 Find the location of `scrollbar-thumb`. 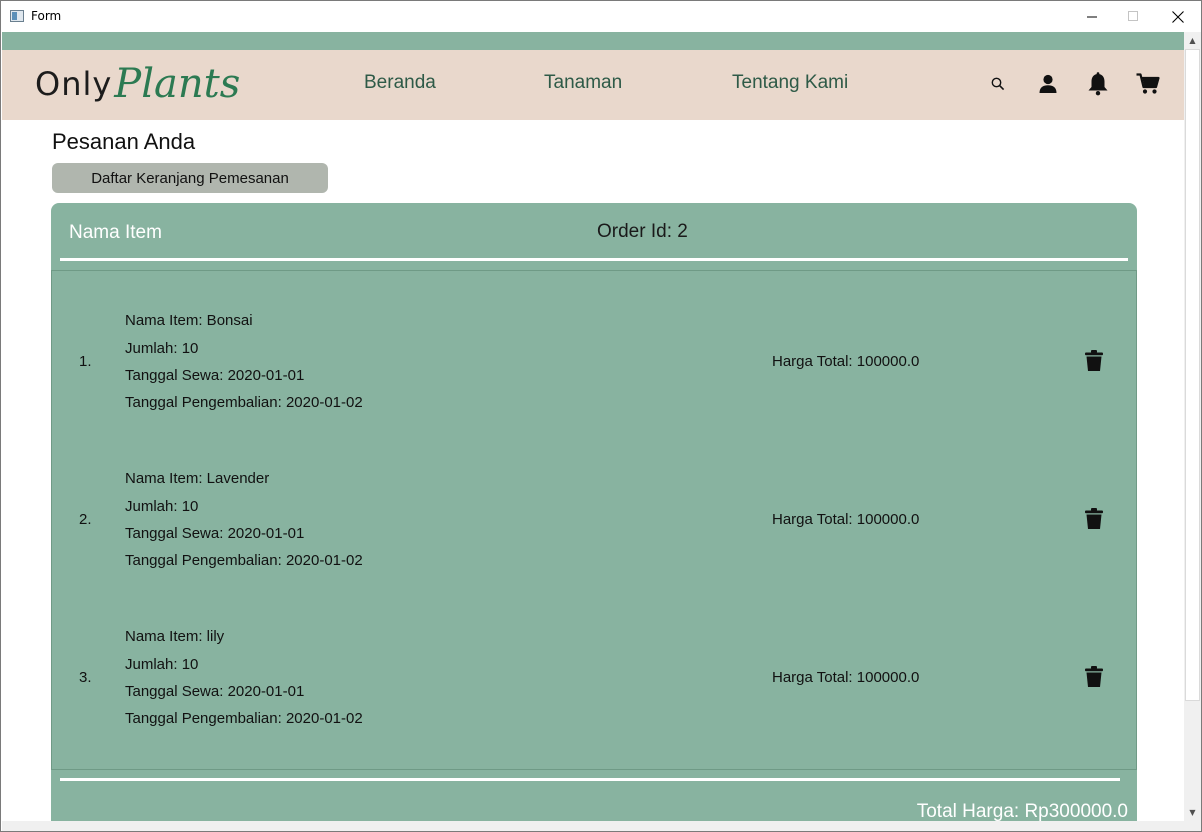

scrollbar-thumb is located at coordinates (1192, 375).